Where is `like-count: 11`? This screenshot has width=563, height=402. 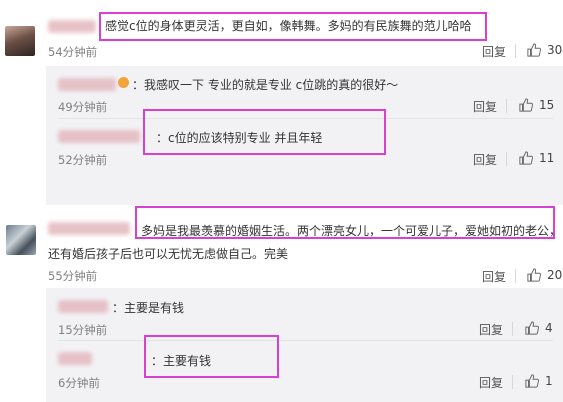 like-count: 11 is located at coordinates (547, 158).